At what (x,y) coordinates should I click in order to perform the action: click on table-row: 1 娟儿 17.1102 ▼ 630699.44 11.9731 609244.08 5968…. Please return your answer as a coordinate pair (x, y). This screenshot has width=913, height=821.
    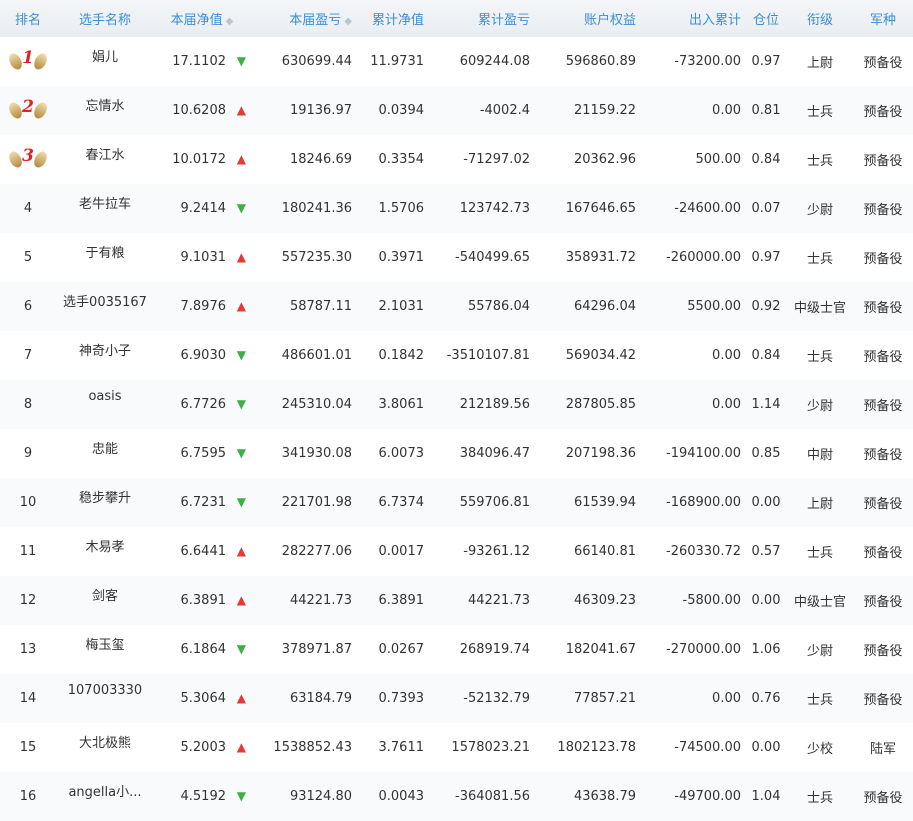
    Looking at the image, I should click on (456, 61).